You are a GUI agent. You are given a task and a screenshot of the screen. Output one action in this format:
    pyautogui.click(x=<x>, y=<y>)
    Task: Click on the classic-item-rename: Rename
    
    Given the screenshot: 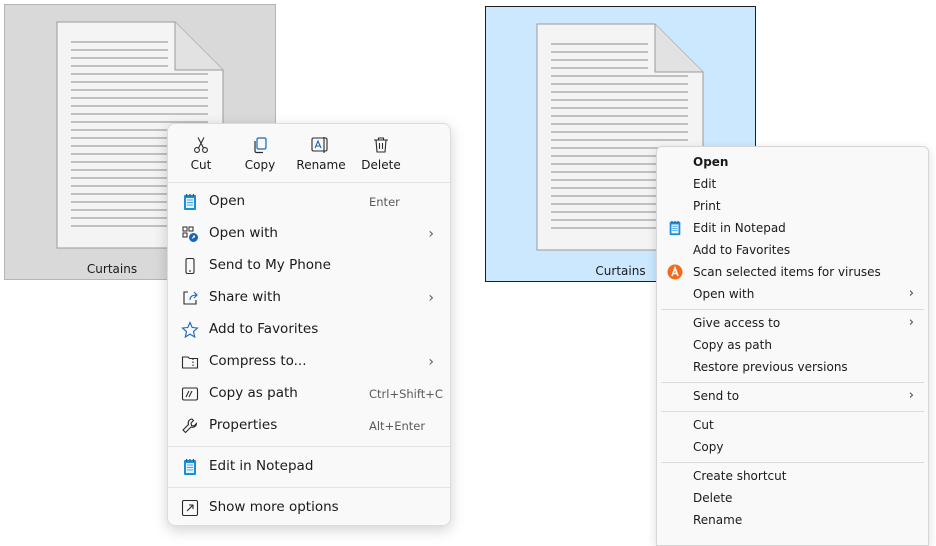 What is the action you would take?
    pyautogui.click(x=792, y=520)
    